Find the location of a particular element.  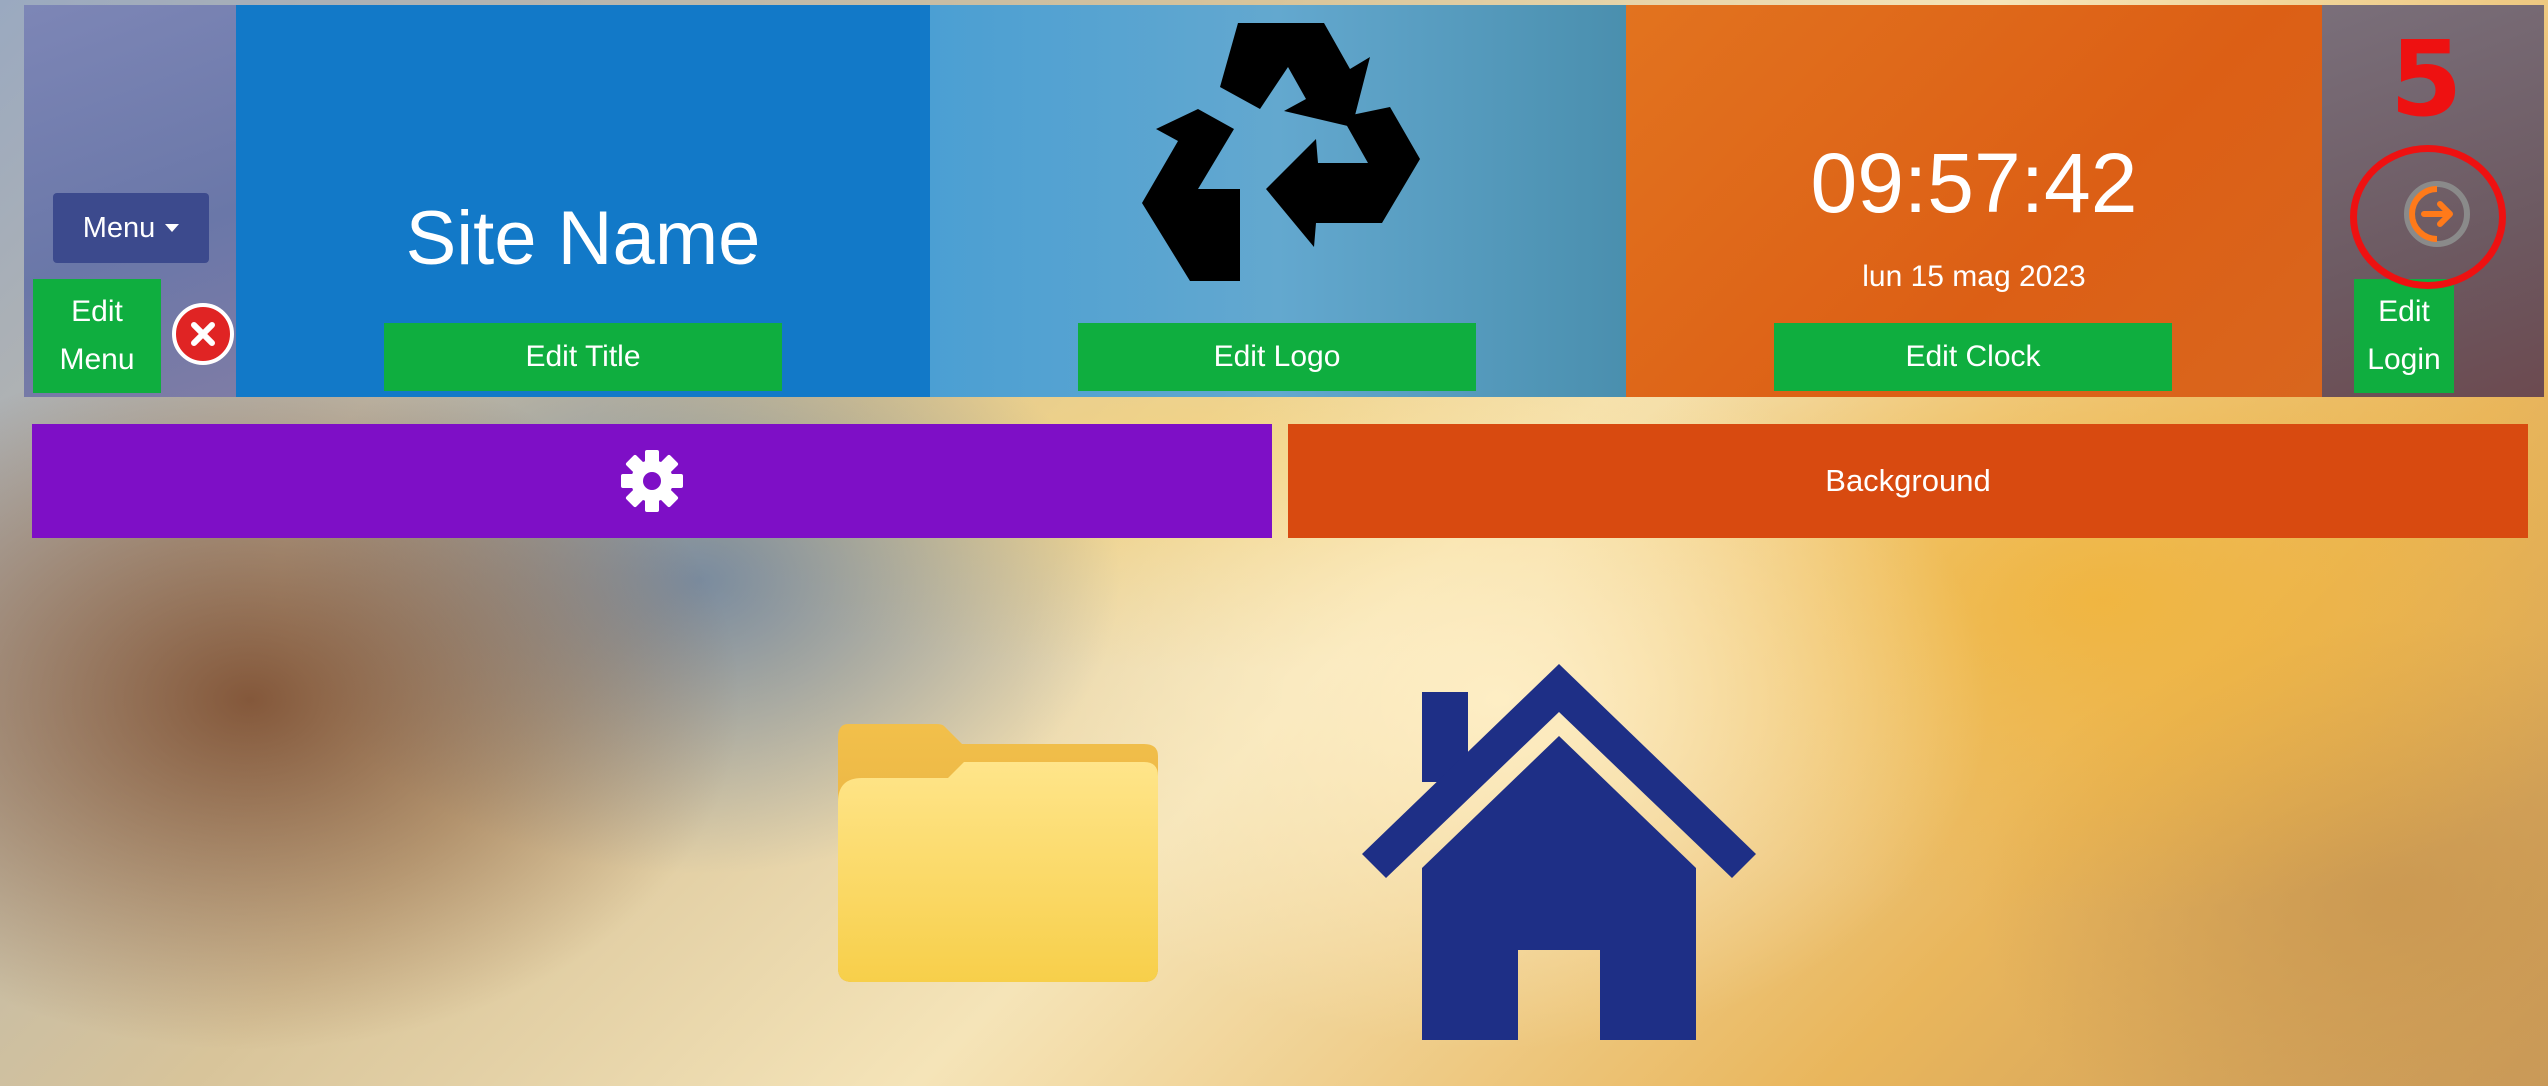

close-icon is located at coordinates (203, 334).